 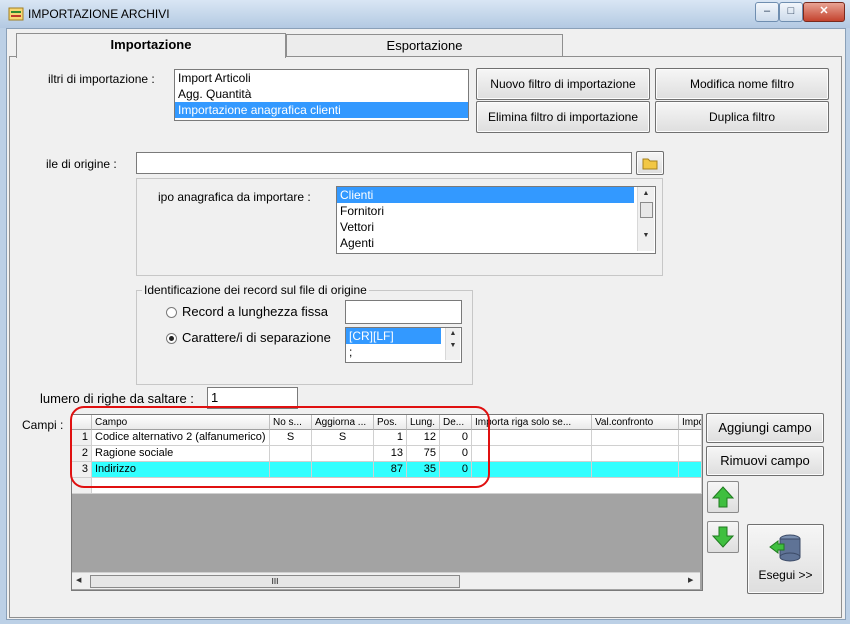 I want to click on annotation-highlight, so click(x=280, y=447).